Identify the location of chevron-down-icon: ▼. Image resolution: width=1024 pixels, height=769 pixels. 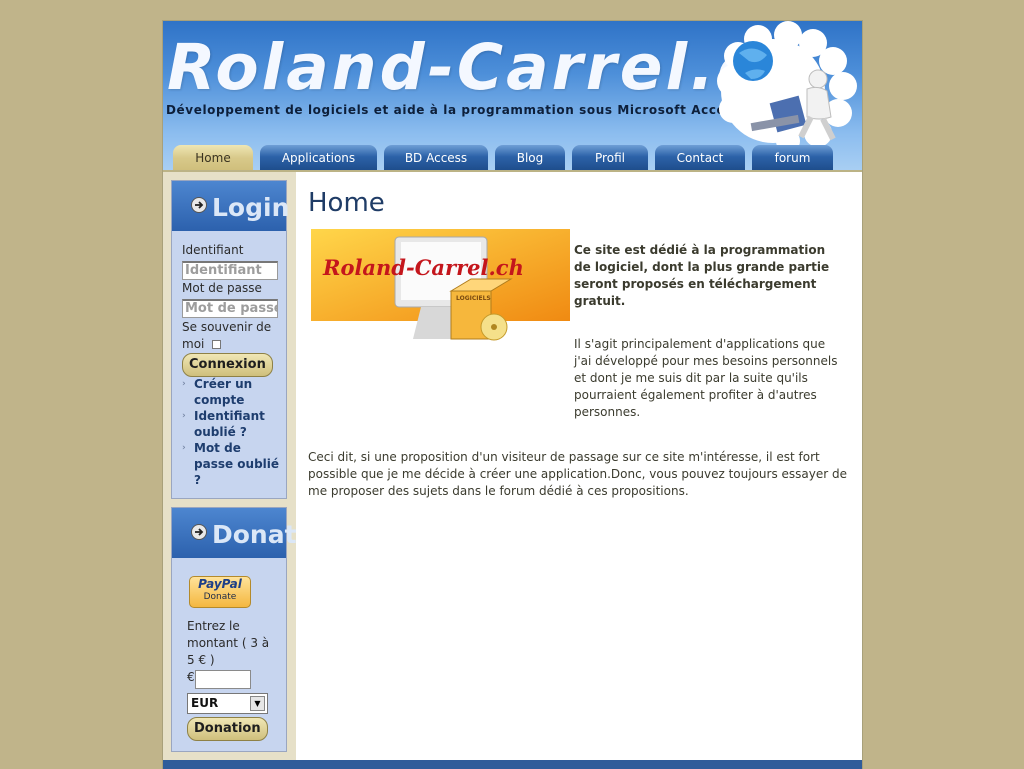
(257, 703).